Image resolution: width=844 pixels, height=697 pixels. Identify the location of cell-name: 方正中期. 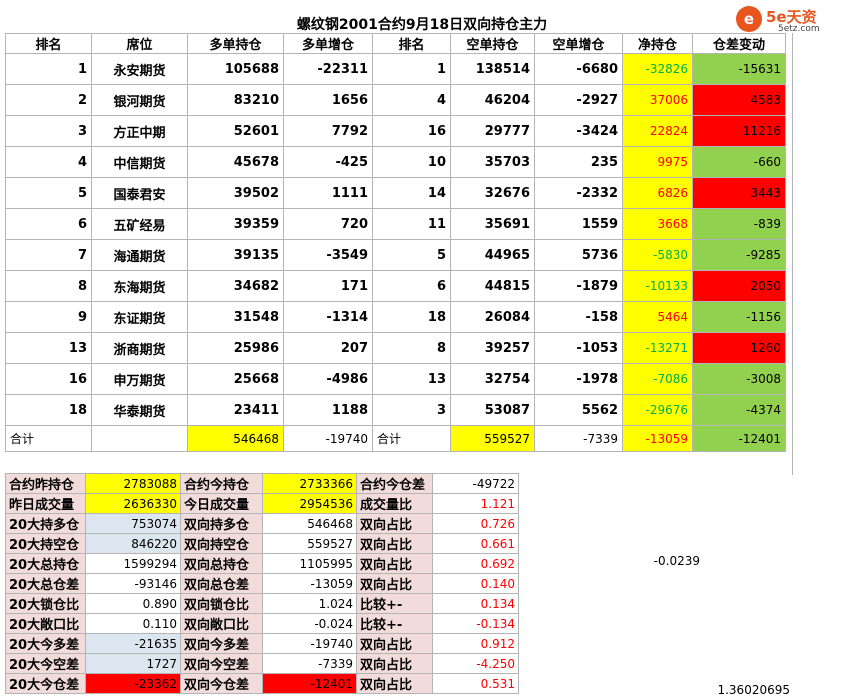
(139, 131).